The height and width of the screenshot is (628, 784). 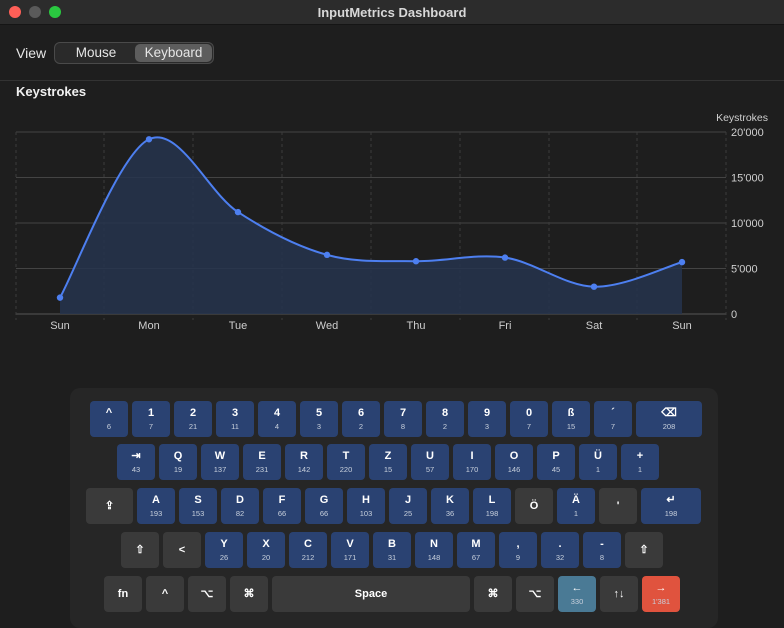 I want to click on key: Ä1, so click(x=576, y=506).